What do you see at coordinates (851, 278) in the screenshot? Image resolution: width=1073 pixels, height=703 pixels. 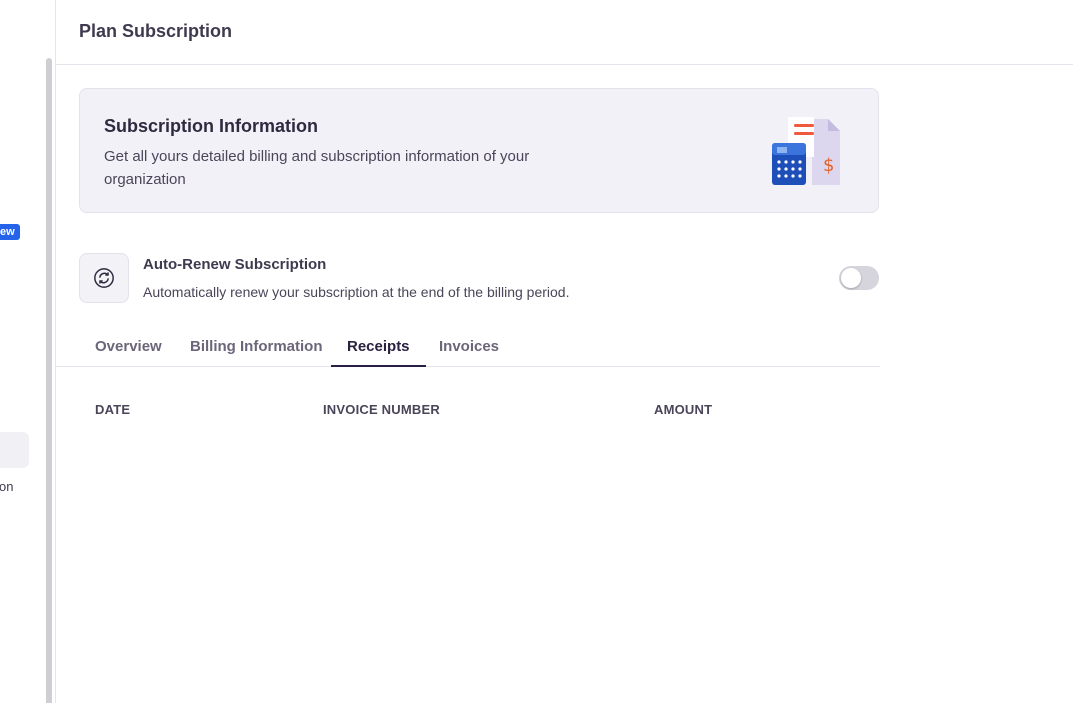 I see `toggle-knob` at bounding box center [851, 278].